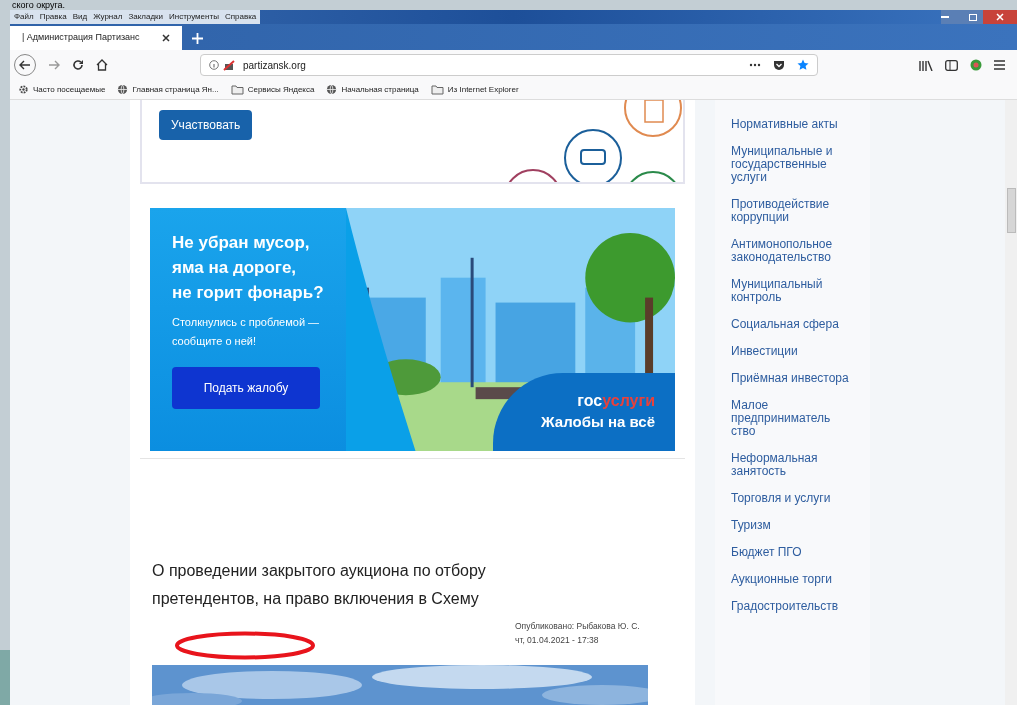  I want to click on plus-icon, so click(197, 38).